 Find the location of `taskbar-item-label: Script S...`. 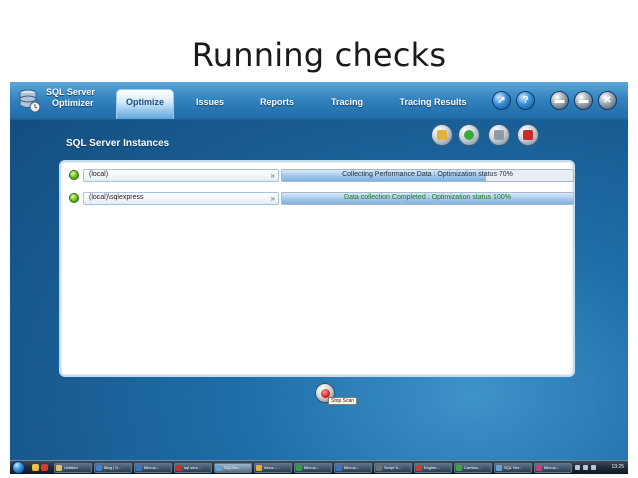

taskbar-item-label: Script S... is located at coordinates (393, 467).